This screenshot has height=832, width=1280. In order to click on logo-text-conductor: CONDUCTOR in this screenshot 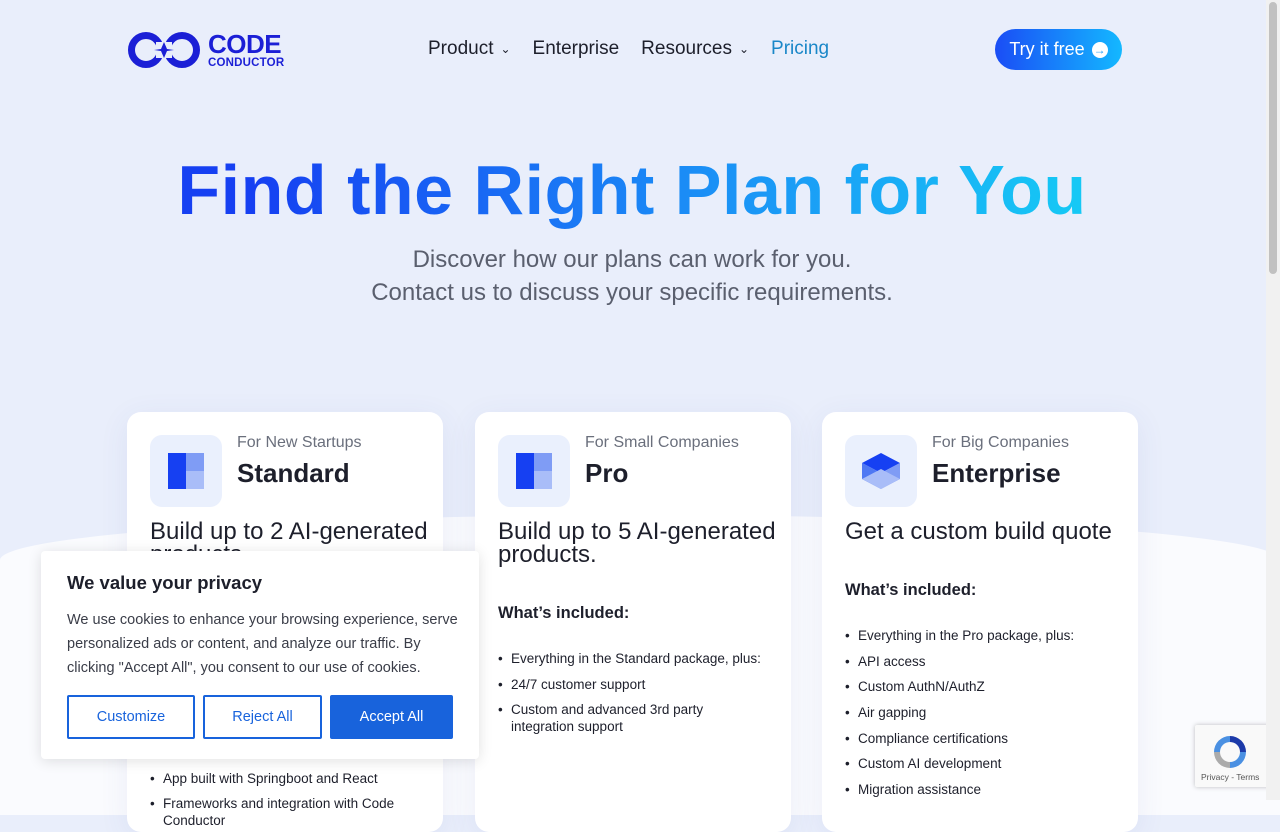, I will do `click(246, 62)`.